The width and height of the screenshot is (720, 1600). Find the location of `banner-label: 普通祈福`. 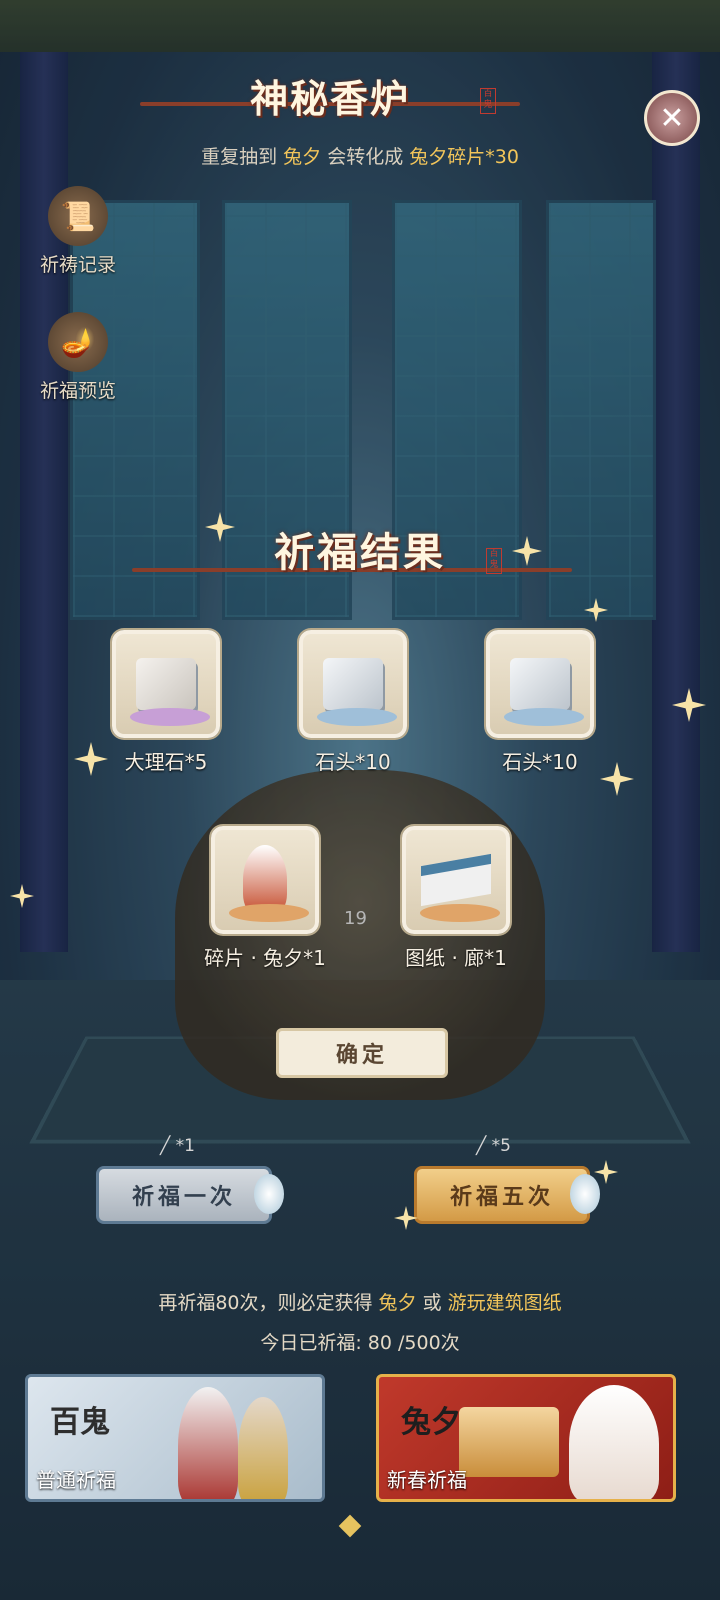

banner-label: 普通祈福 is located at coordinates (76, 1480).